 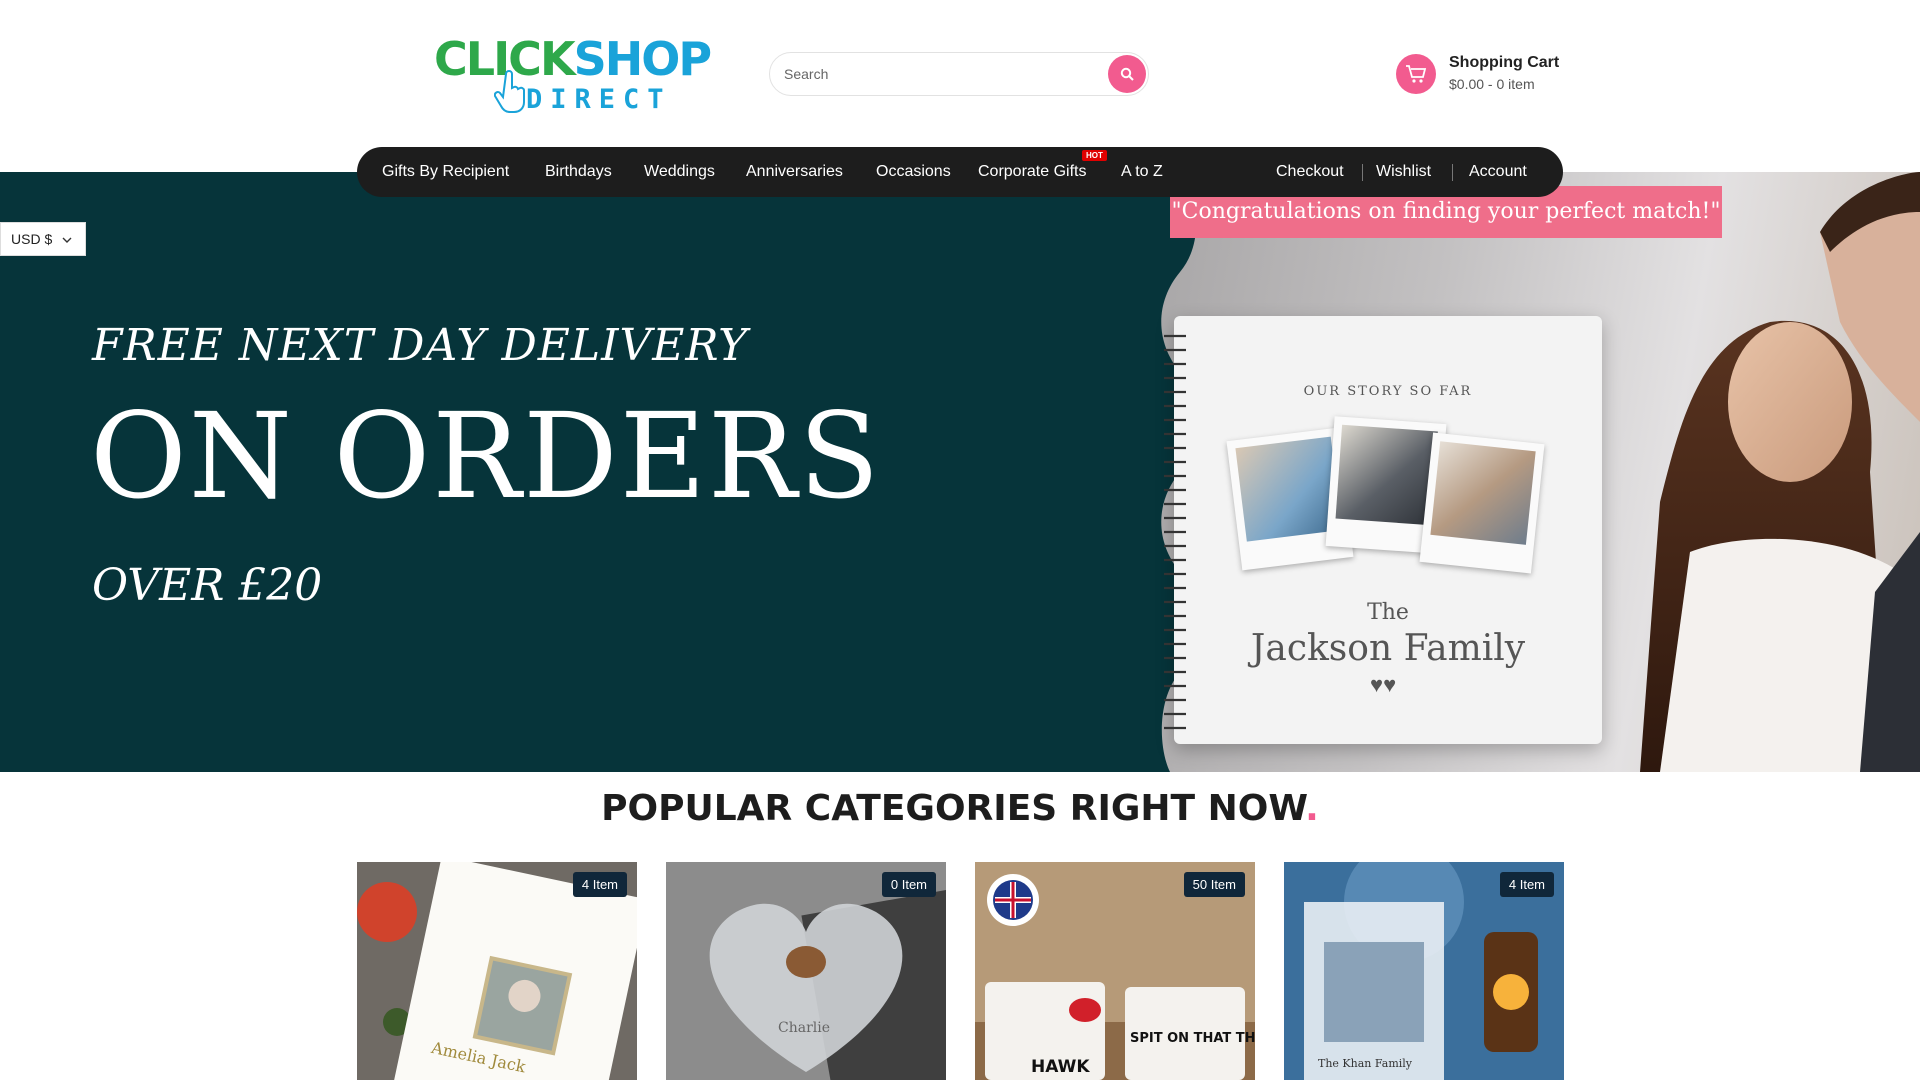 I want to click on photo-notebook: OUR STORY SO FAR The Jackson Family ♥♥, so click(x=1383, y=530).